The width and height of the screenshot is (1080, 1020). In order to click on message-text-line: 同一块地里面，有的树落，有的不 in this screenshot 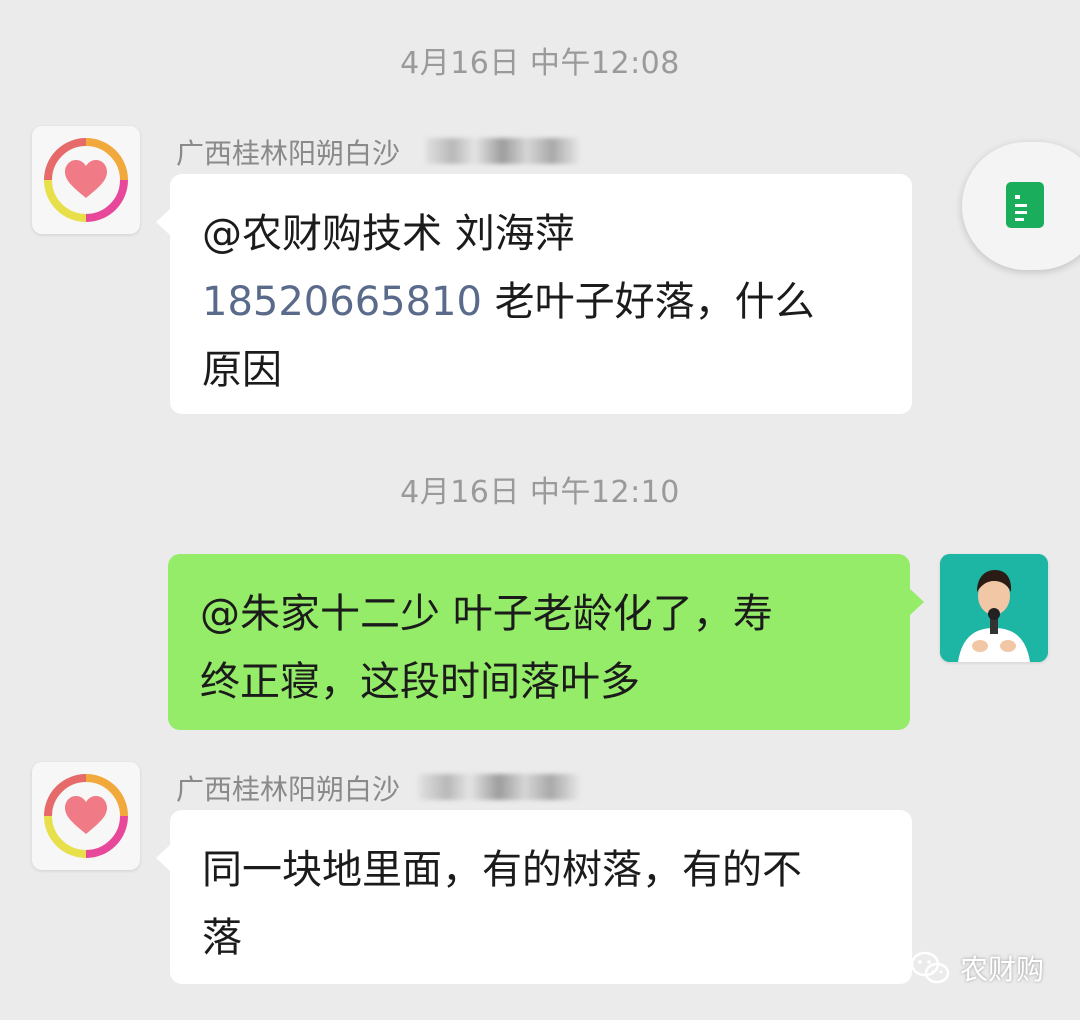, I will do `click(502, 870)`.